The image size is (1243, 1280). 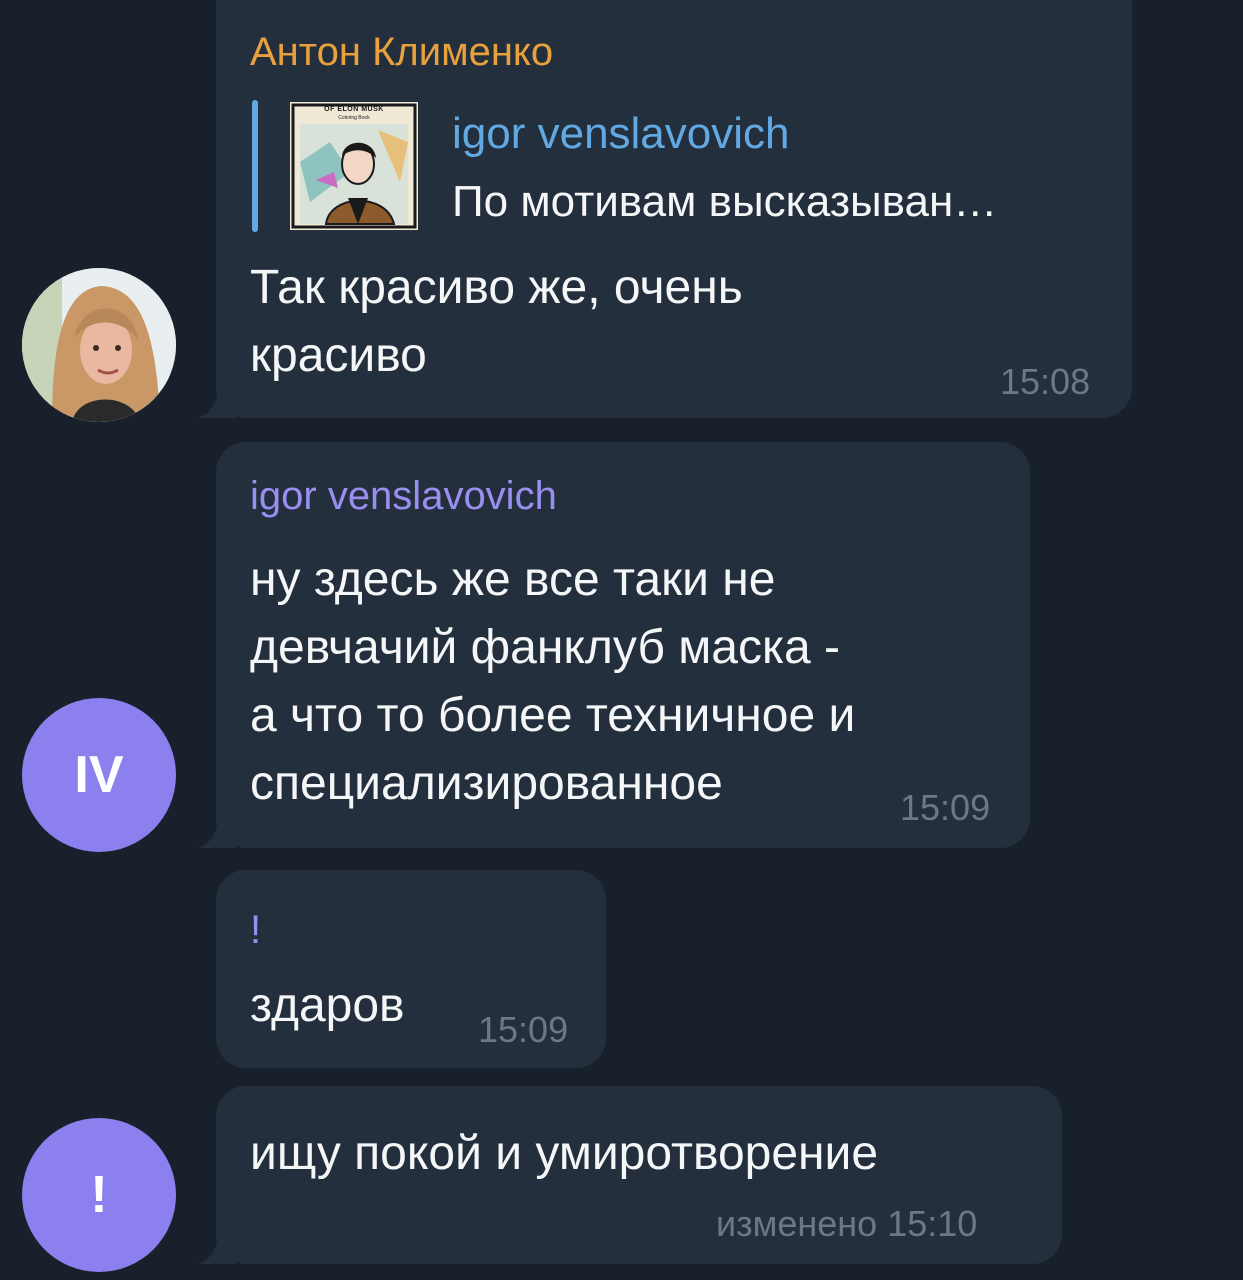 I want to click on message-sender-name: !, so click(x=255, y=930).